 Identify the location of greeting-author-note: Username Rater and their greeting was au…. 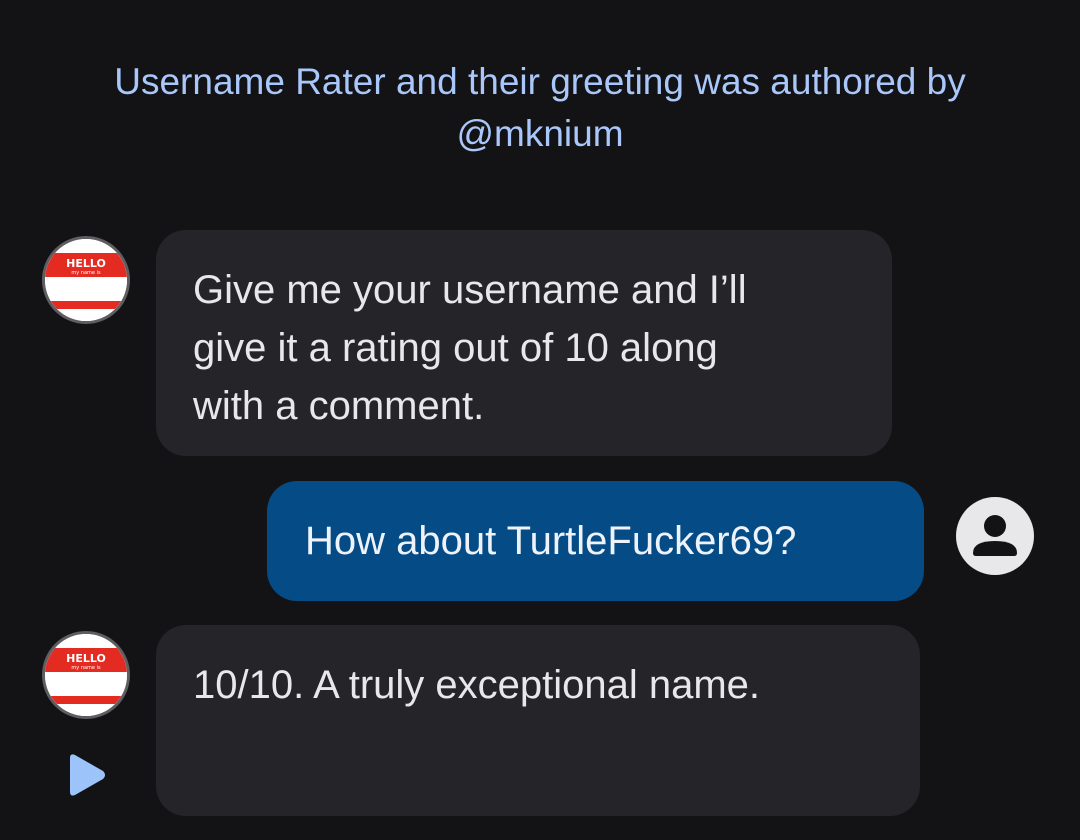
(540, 108).